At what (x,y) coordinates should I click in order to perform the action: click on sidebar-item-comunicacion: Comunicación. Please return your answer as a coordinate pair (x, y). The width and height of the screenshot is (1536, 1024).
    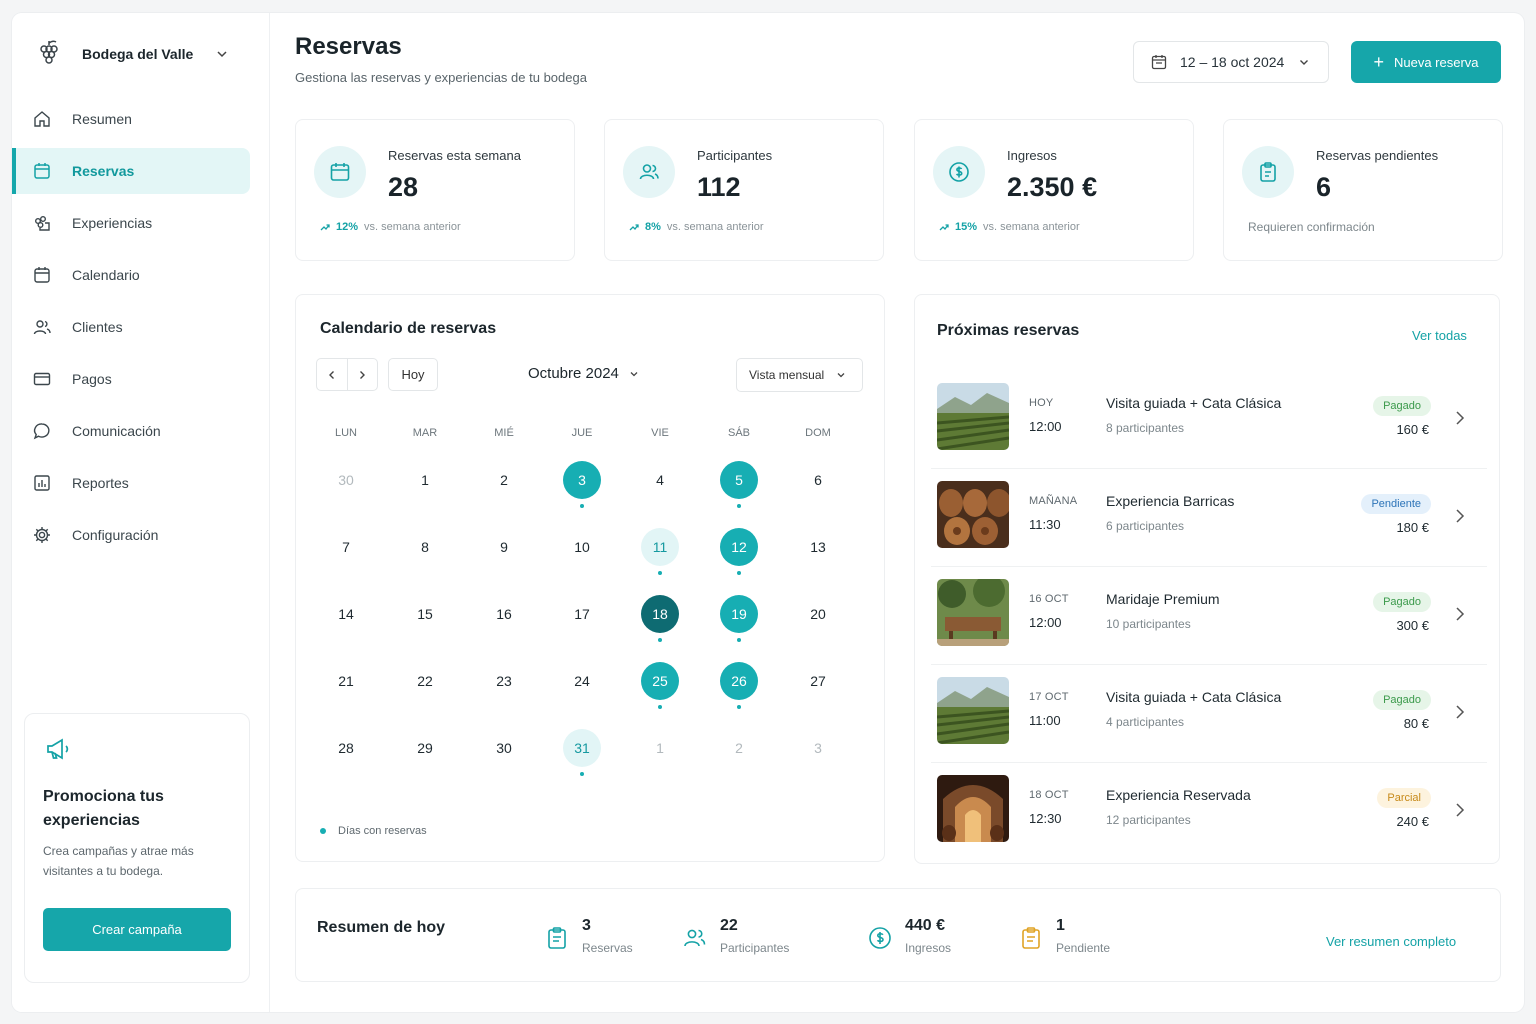
    Looking at the image, I should click on (141, 431).